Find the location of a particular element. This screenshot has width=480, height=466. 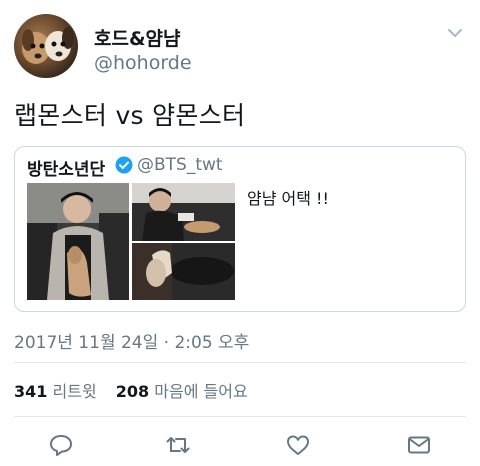

quoted-user-handle: @BTS_twt is located at coordinates (180, 165).